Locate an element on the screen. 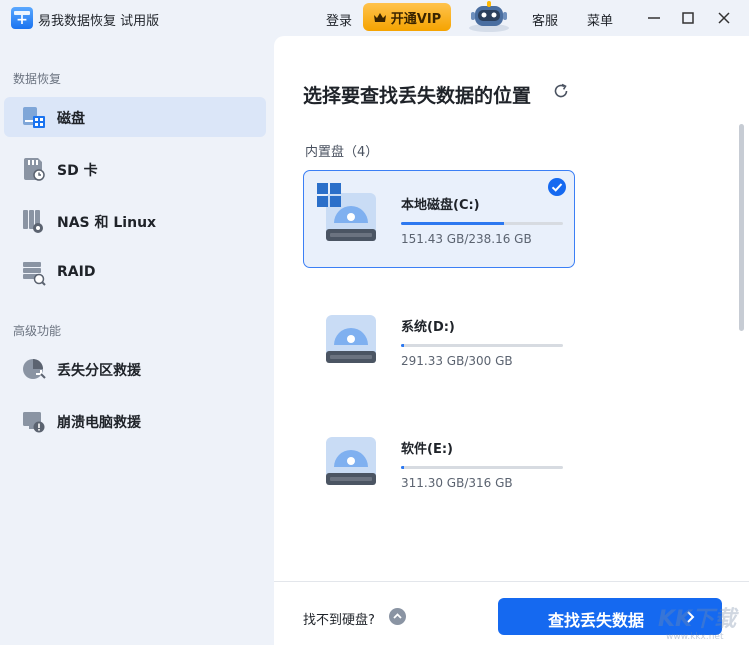 Image resolution: width=749 pixels, height=645 pixels. sidebar-item-label: 崩溃电脑救援 is located at coordinates (99, 423).